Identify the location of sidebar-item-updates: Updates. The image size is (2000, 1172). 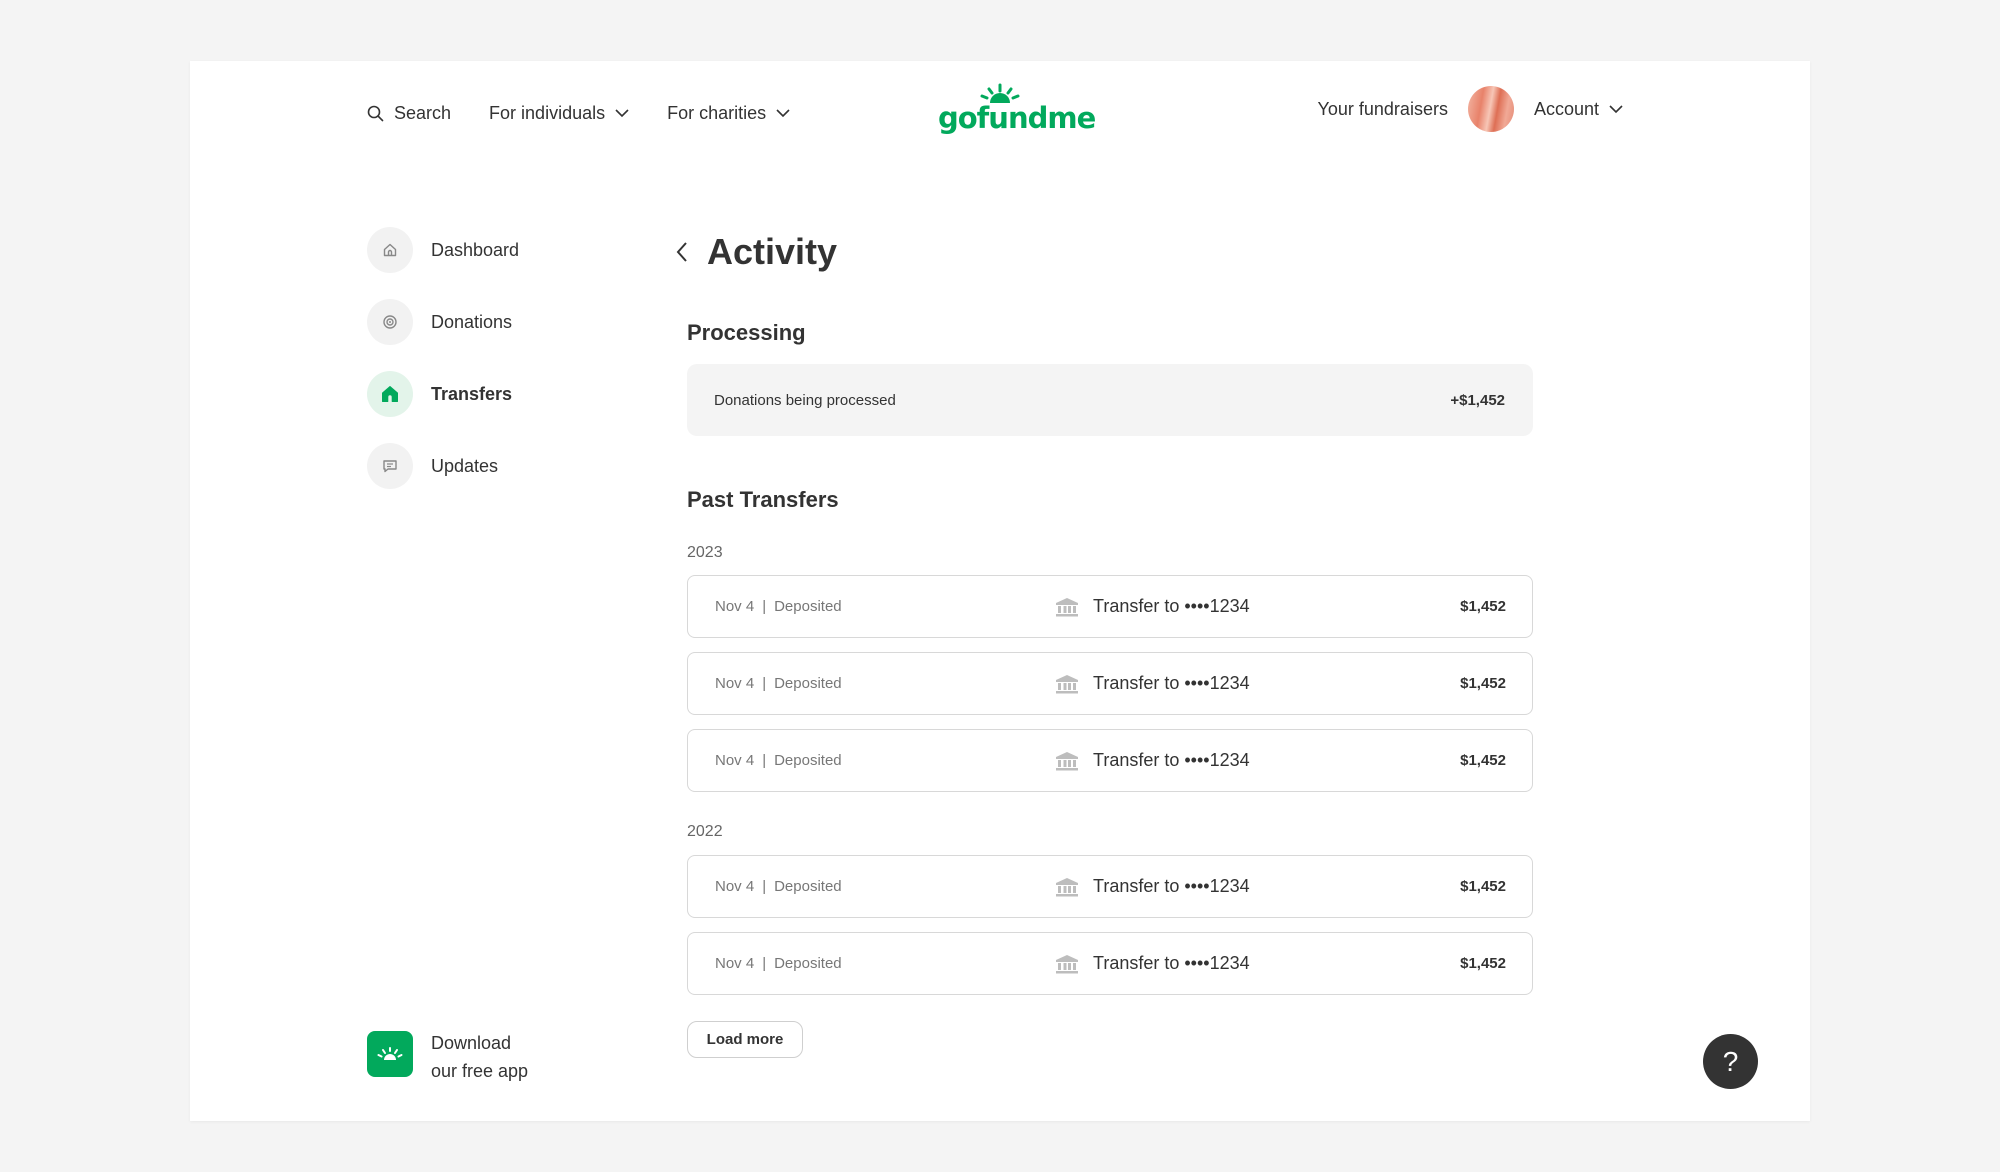
(443, 466).